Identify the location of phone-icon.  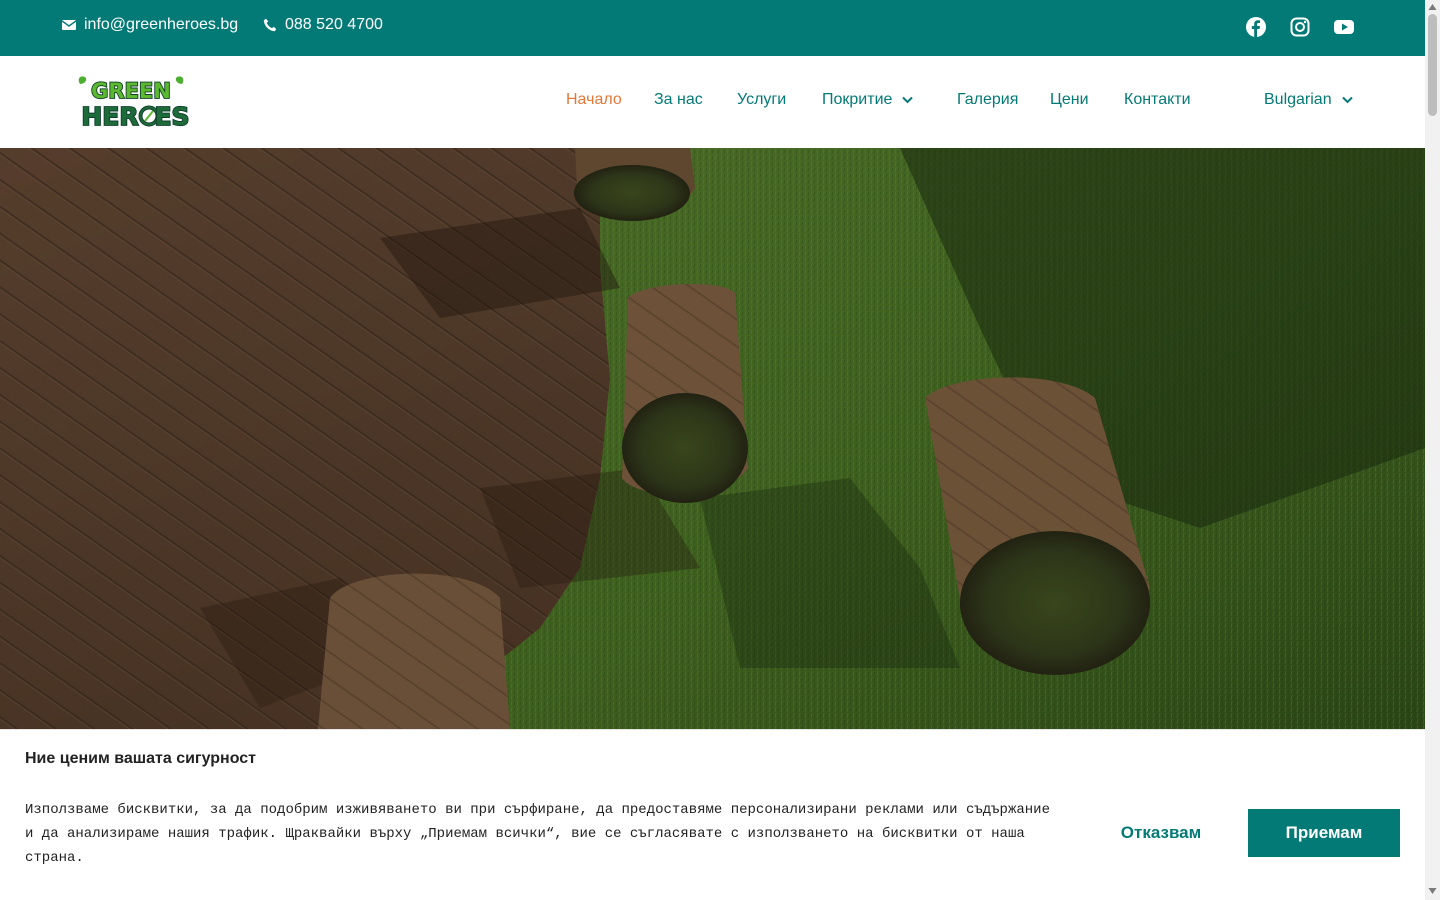
(270, 25).